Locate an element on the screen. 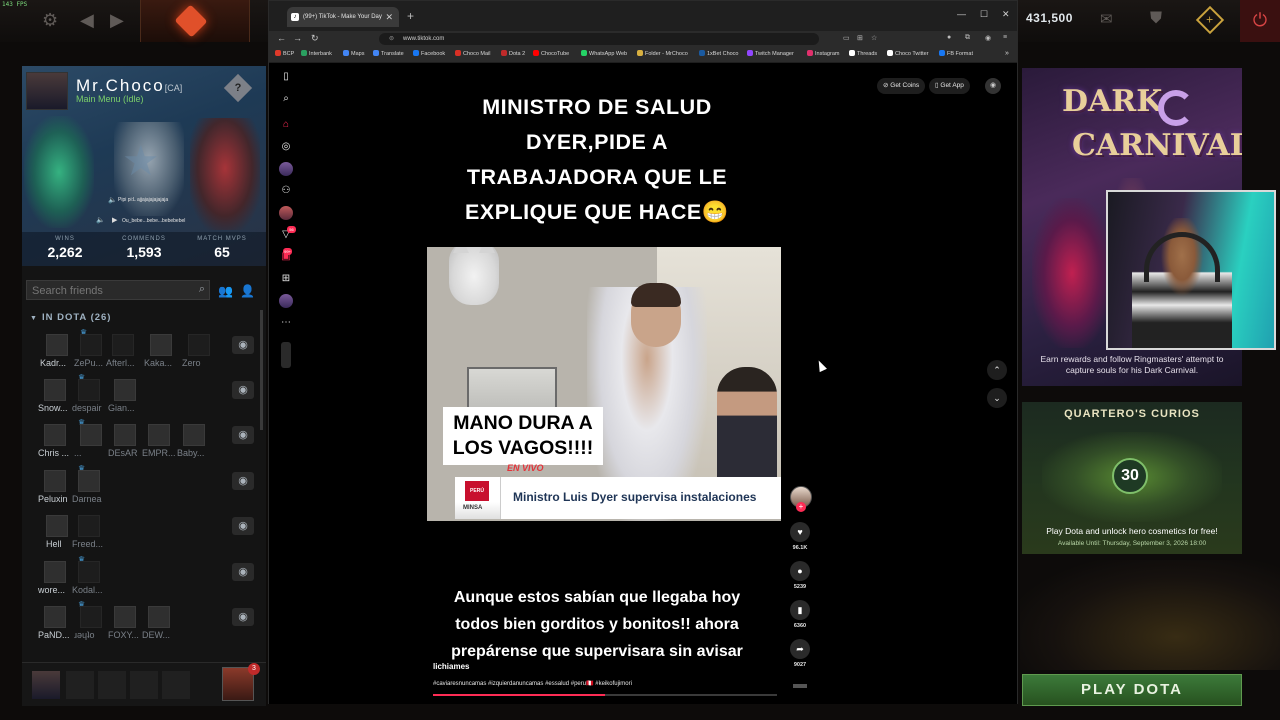 The width and height of the screenshot is (1280, 720). dota-plus-icon: + is located at coordinates (1210, 20).